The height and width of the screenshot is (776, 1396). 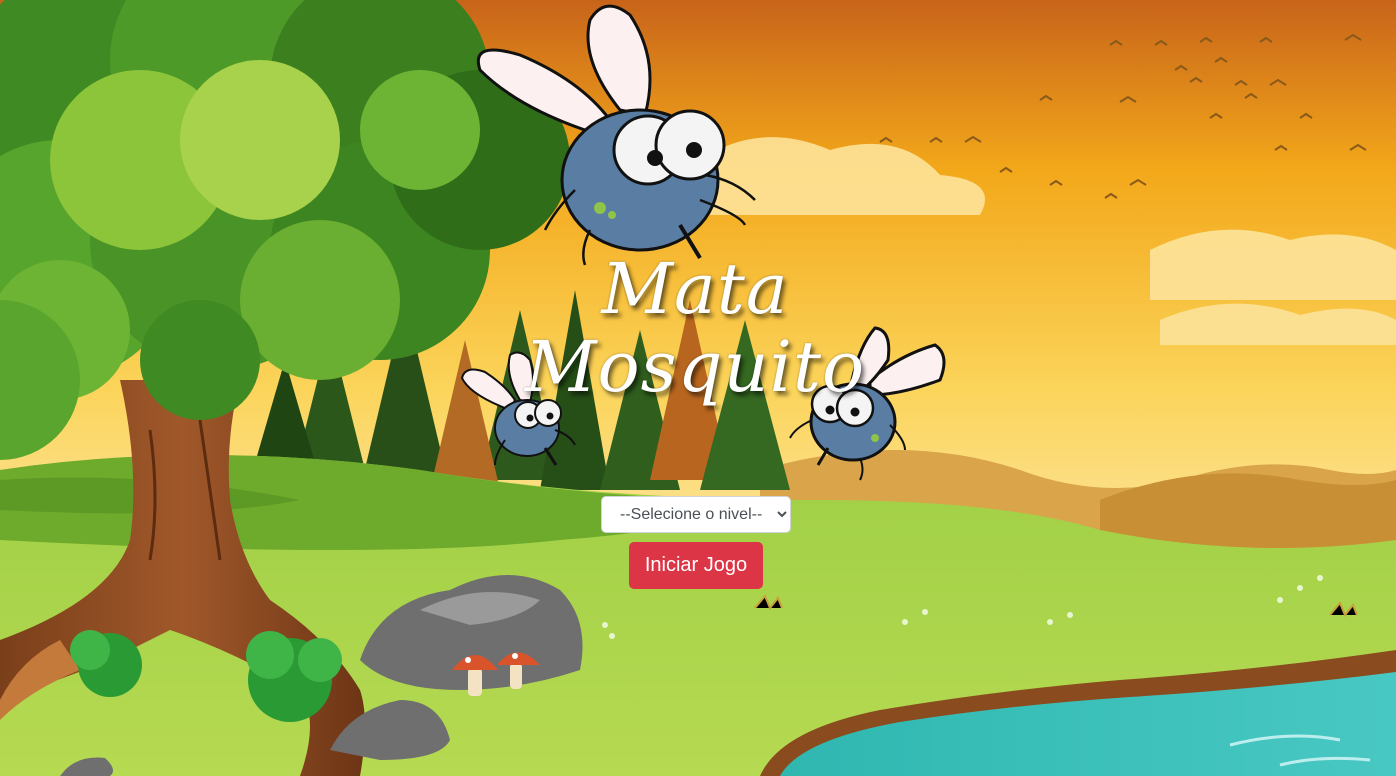 I want to click on game-title: Mata Mosquito, so click(x=695, y=328).